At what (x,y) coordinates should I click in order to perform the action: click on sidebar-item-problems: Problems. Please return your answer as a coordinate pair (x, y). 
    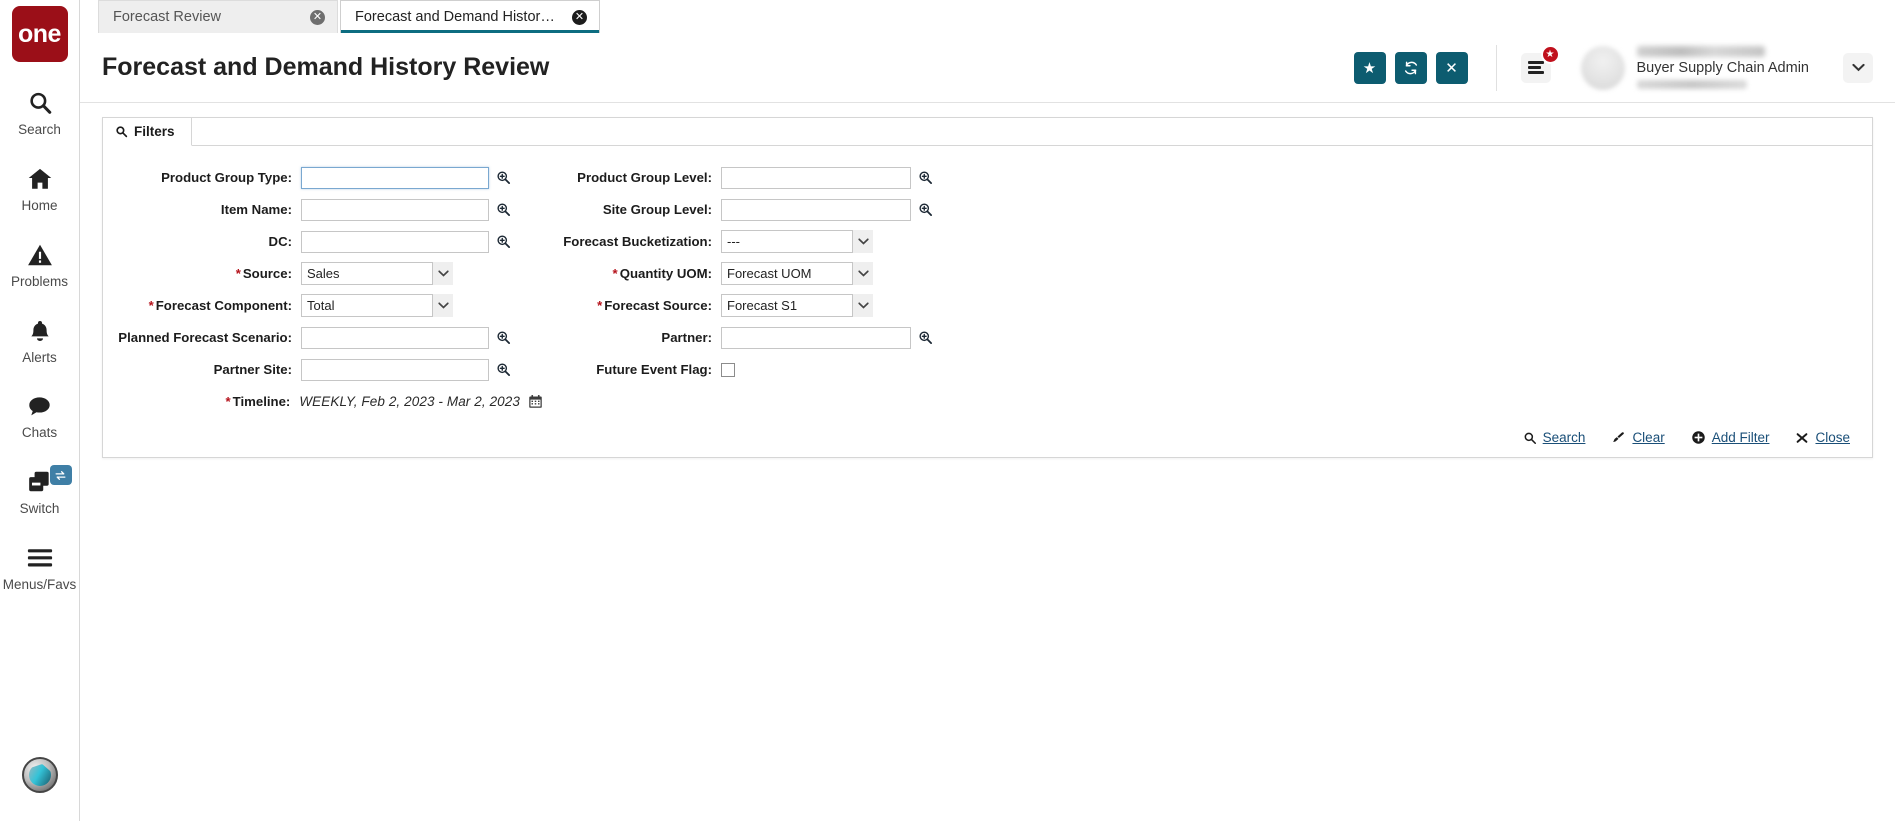
    Looking at the image, I should click on (40, 265).